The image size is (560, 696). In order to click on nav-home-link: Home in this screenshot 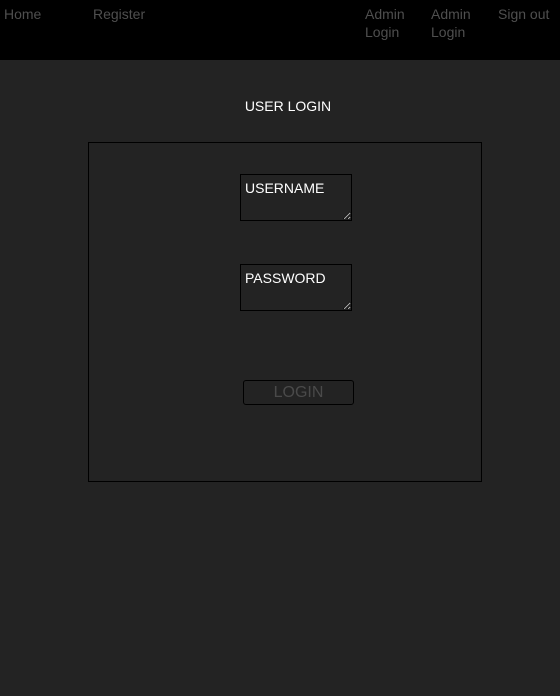, I will do `click(22, 14)`.